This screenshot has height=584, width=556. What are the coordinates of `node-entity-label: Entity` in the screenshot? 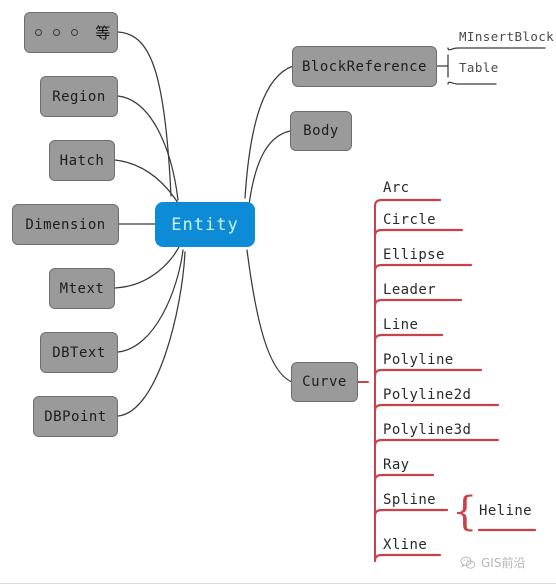 It's located at (205, 224).